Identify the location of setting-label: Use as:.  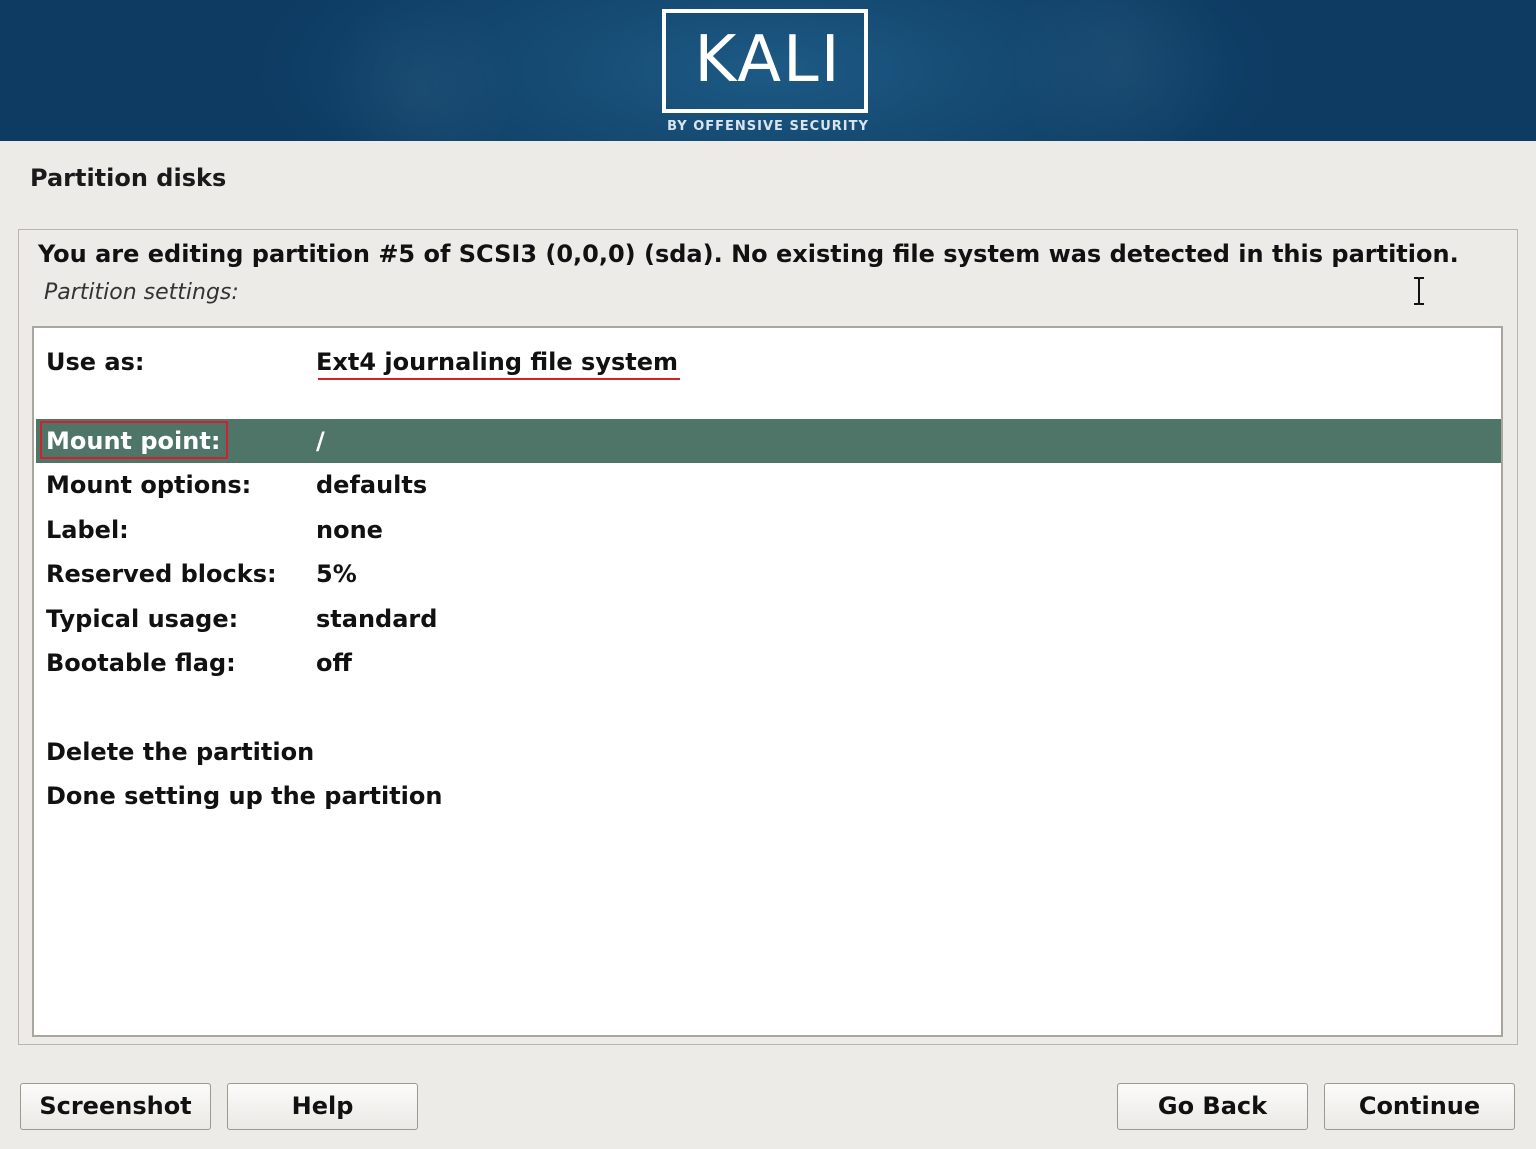
(95, 362).